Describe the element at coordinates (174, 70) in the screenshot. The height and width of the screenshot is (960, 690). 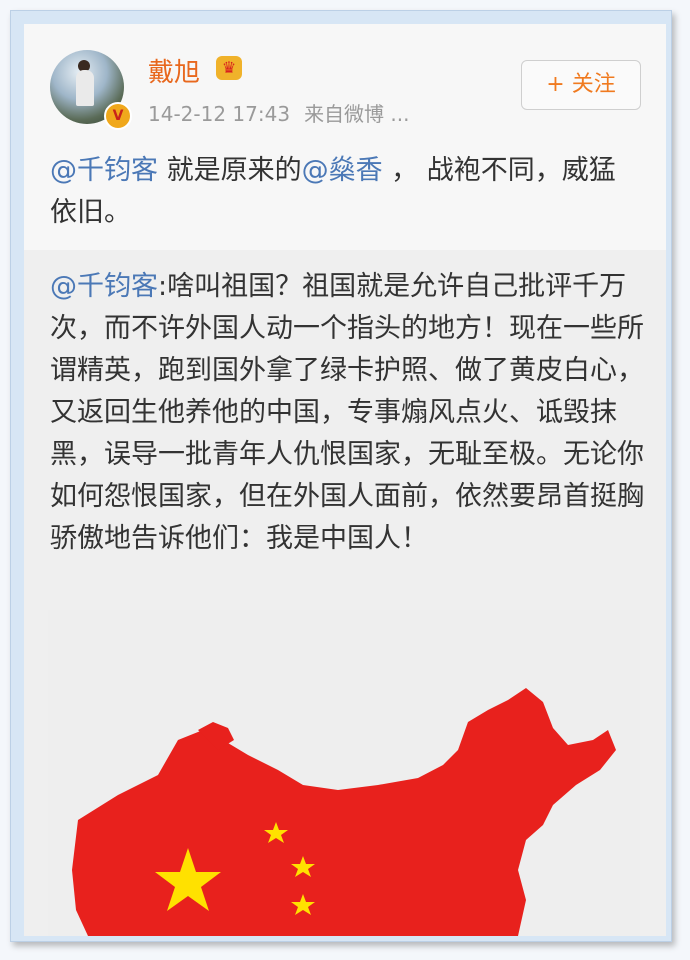
I see `username: 戴旭` at that location.